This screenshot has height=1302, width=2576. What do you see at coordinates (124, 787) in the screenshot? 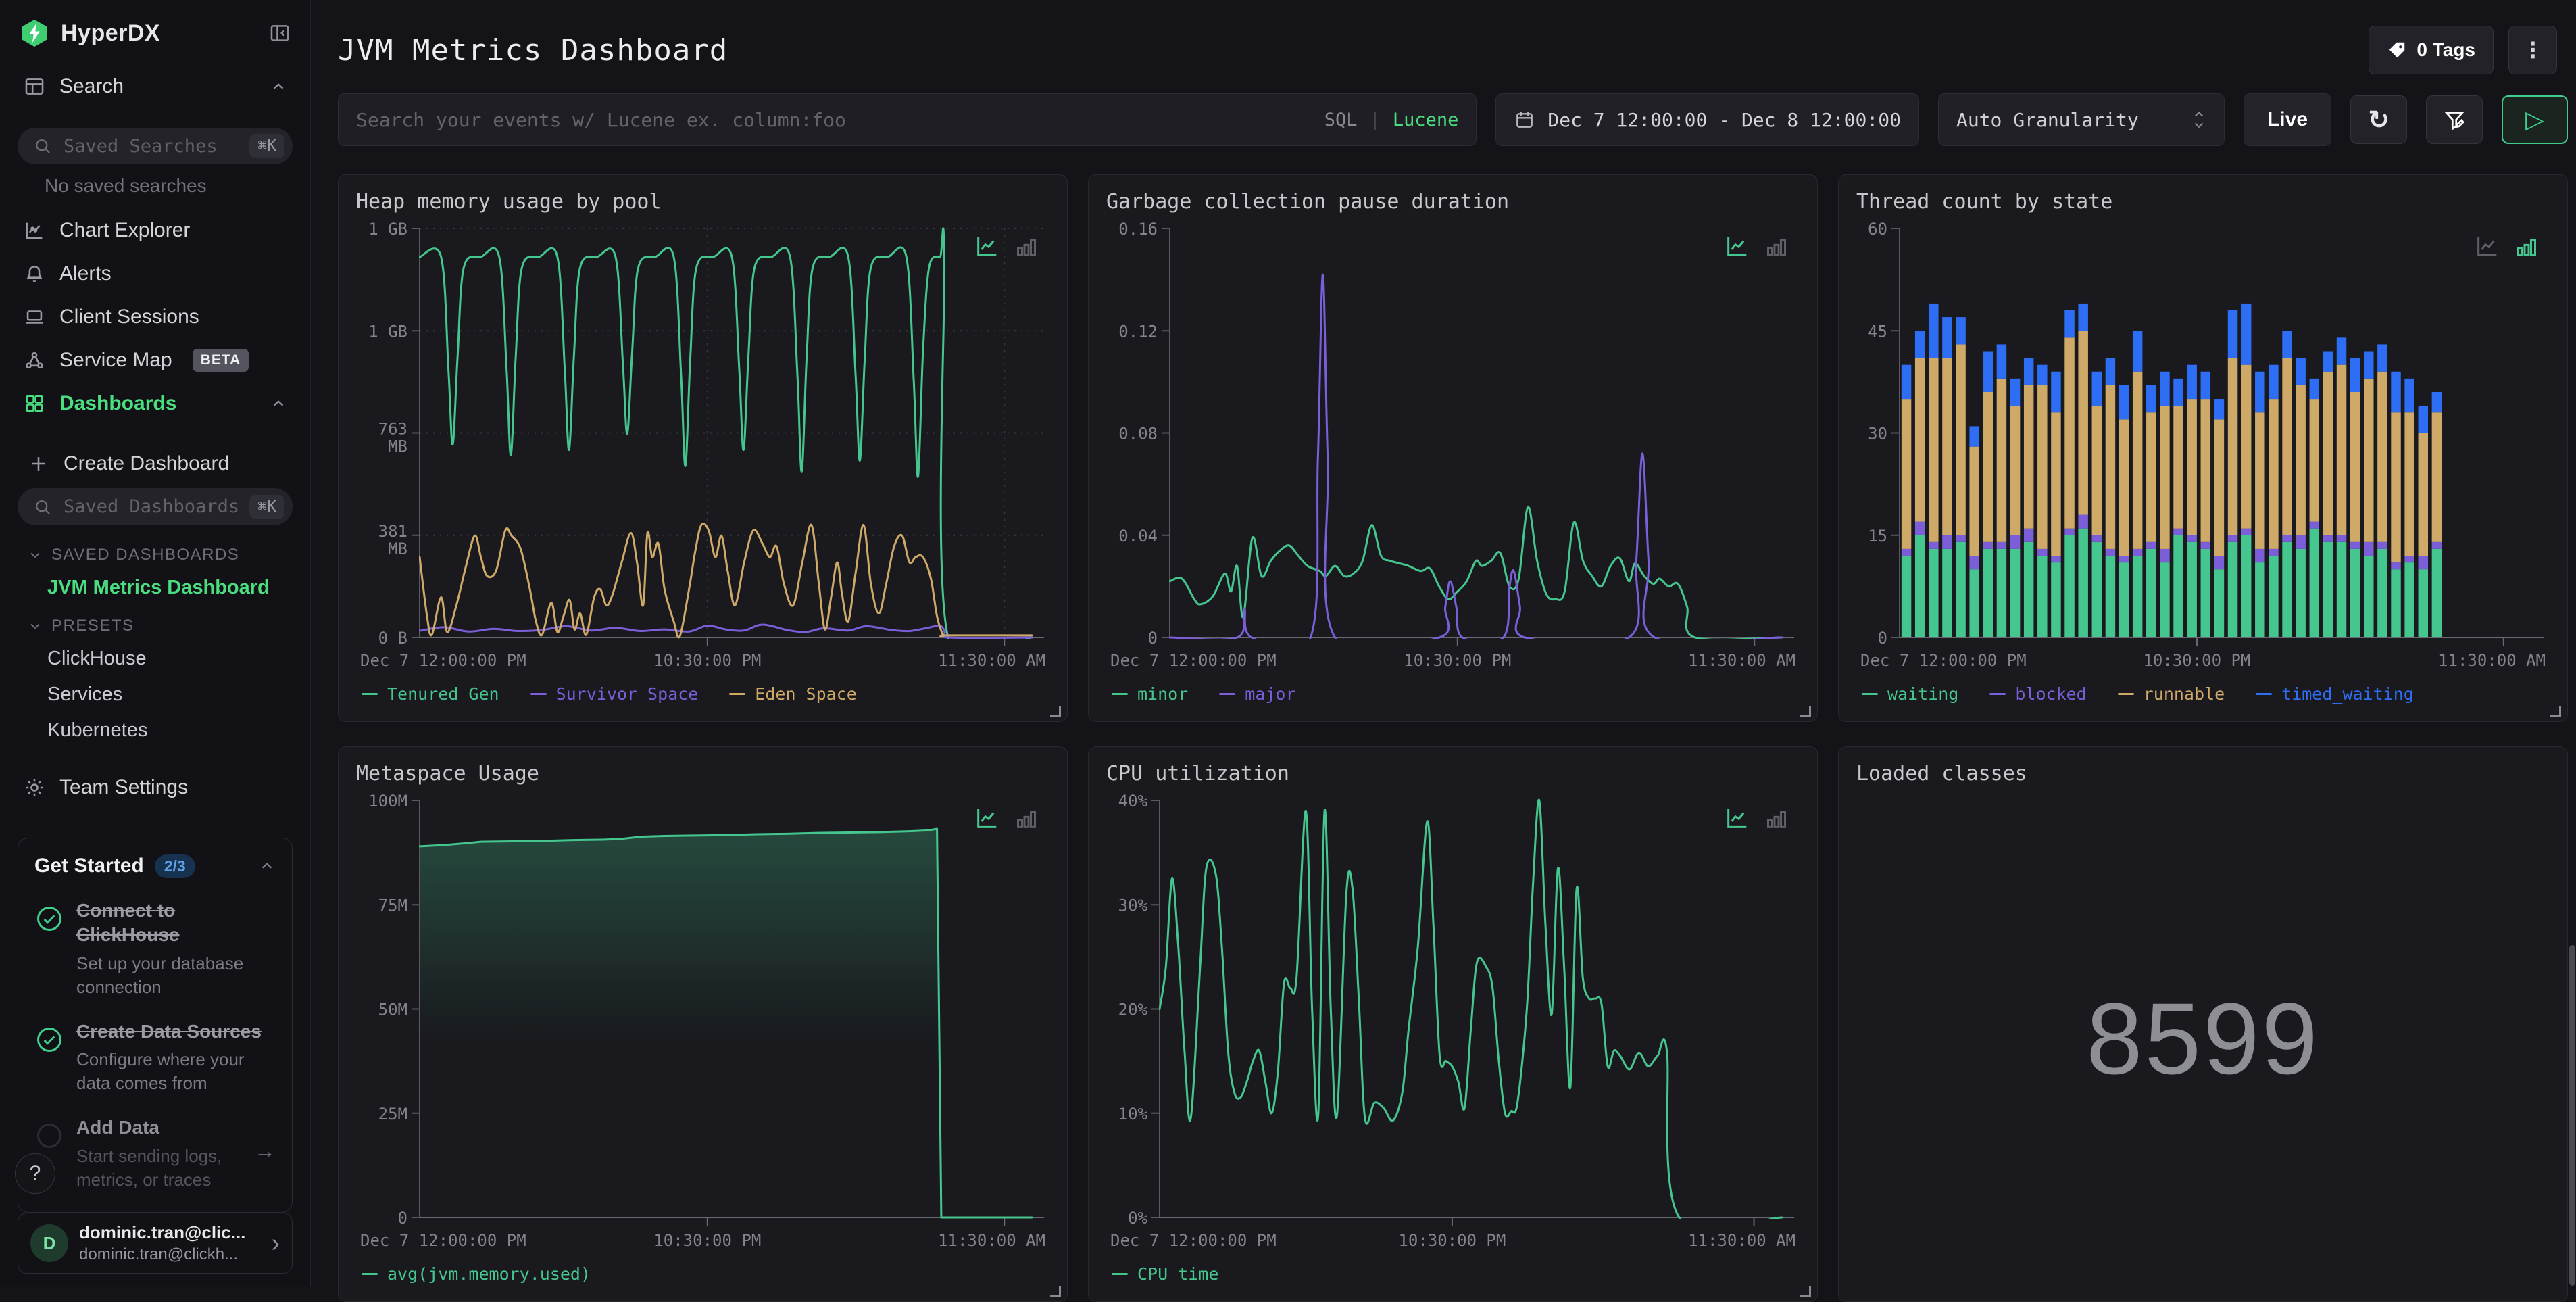
I see `sidebar-item-label: Team Settings` at bounding box center [124, 787].